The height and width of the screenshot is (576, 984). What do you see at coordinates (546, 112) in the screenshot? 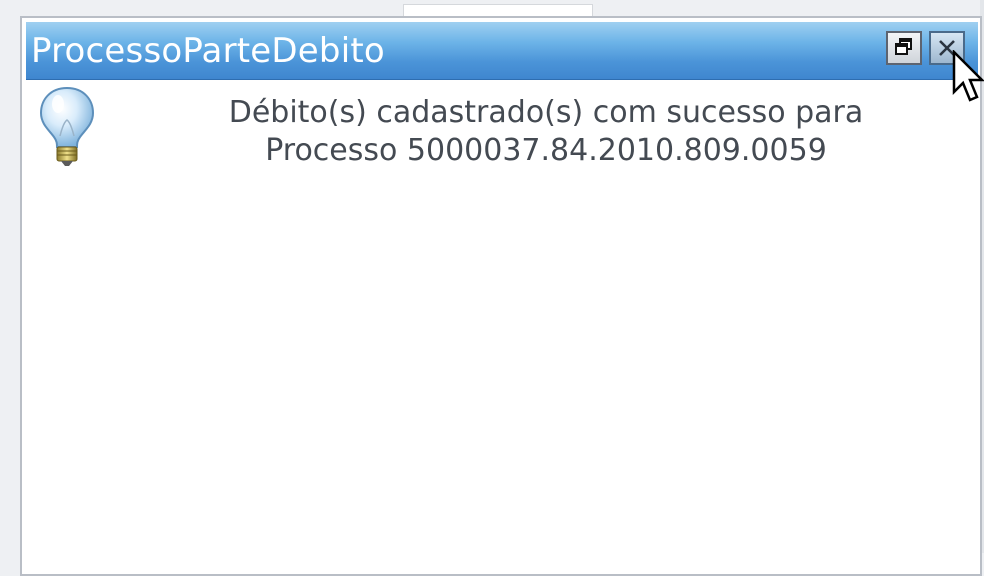
I see `message-line-1: Débito(s) cadastrado(s) com sucesso para` at bounding box center [546, 112].